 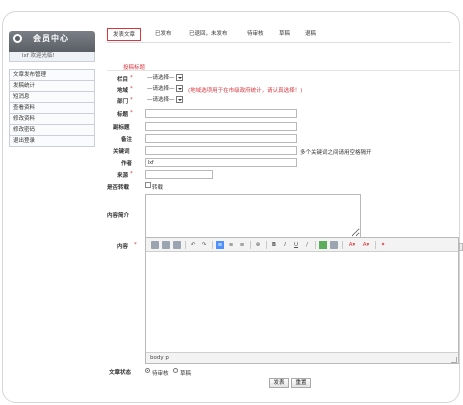 I want to click on source-input, so click(x=179, y=174).